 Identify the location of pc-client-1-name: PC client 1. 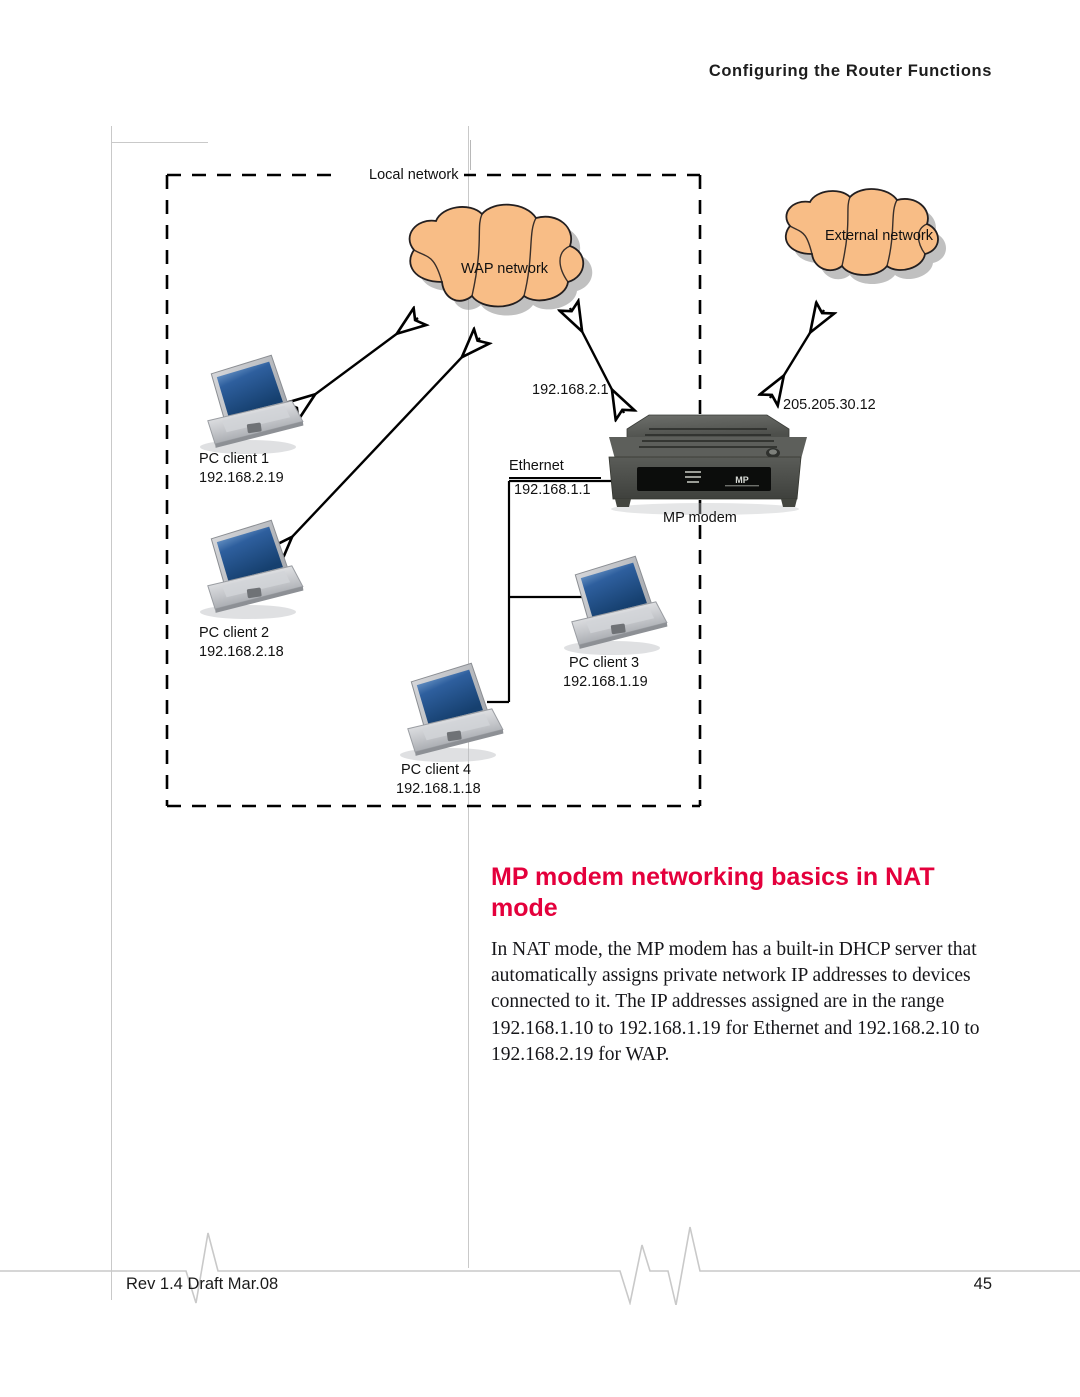
(234, 459).